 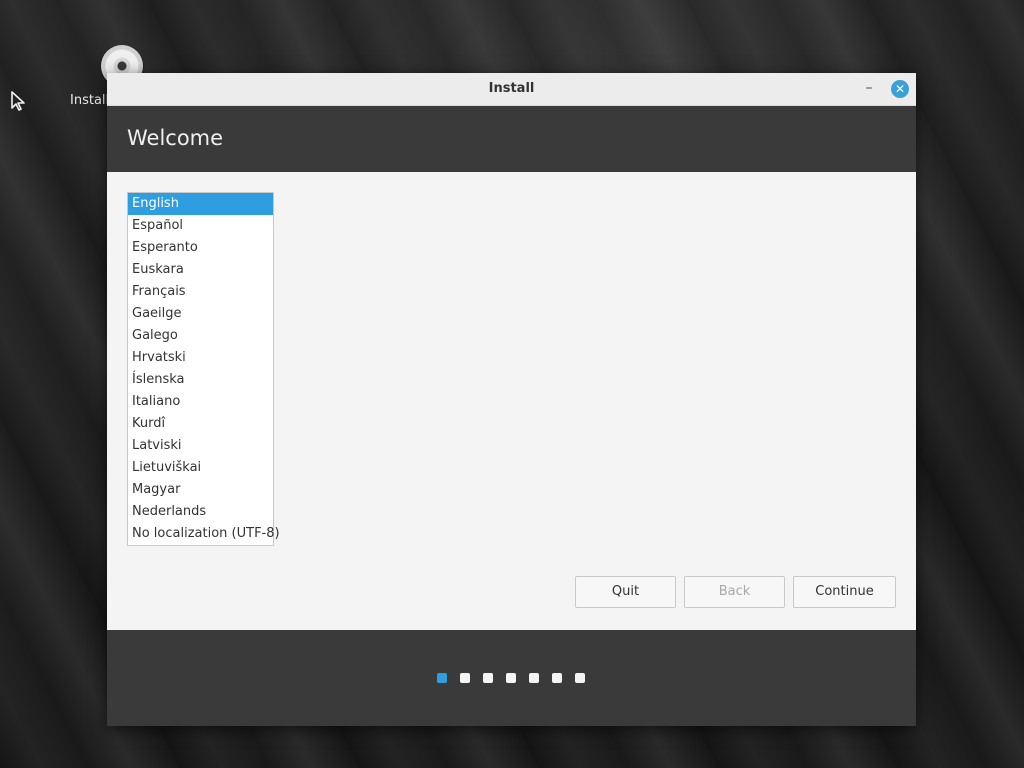 What do you see at coordinates (200, 336) in the screenshot?
I see `language-item: Galego` at bounding box center [200, 336].